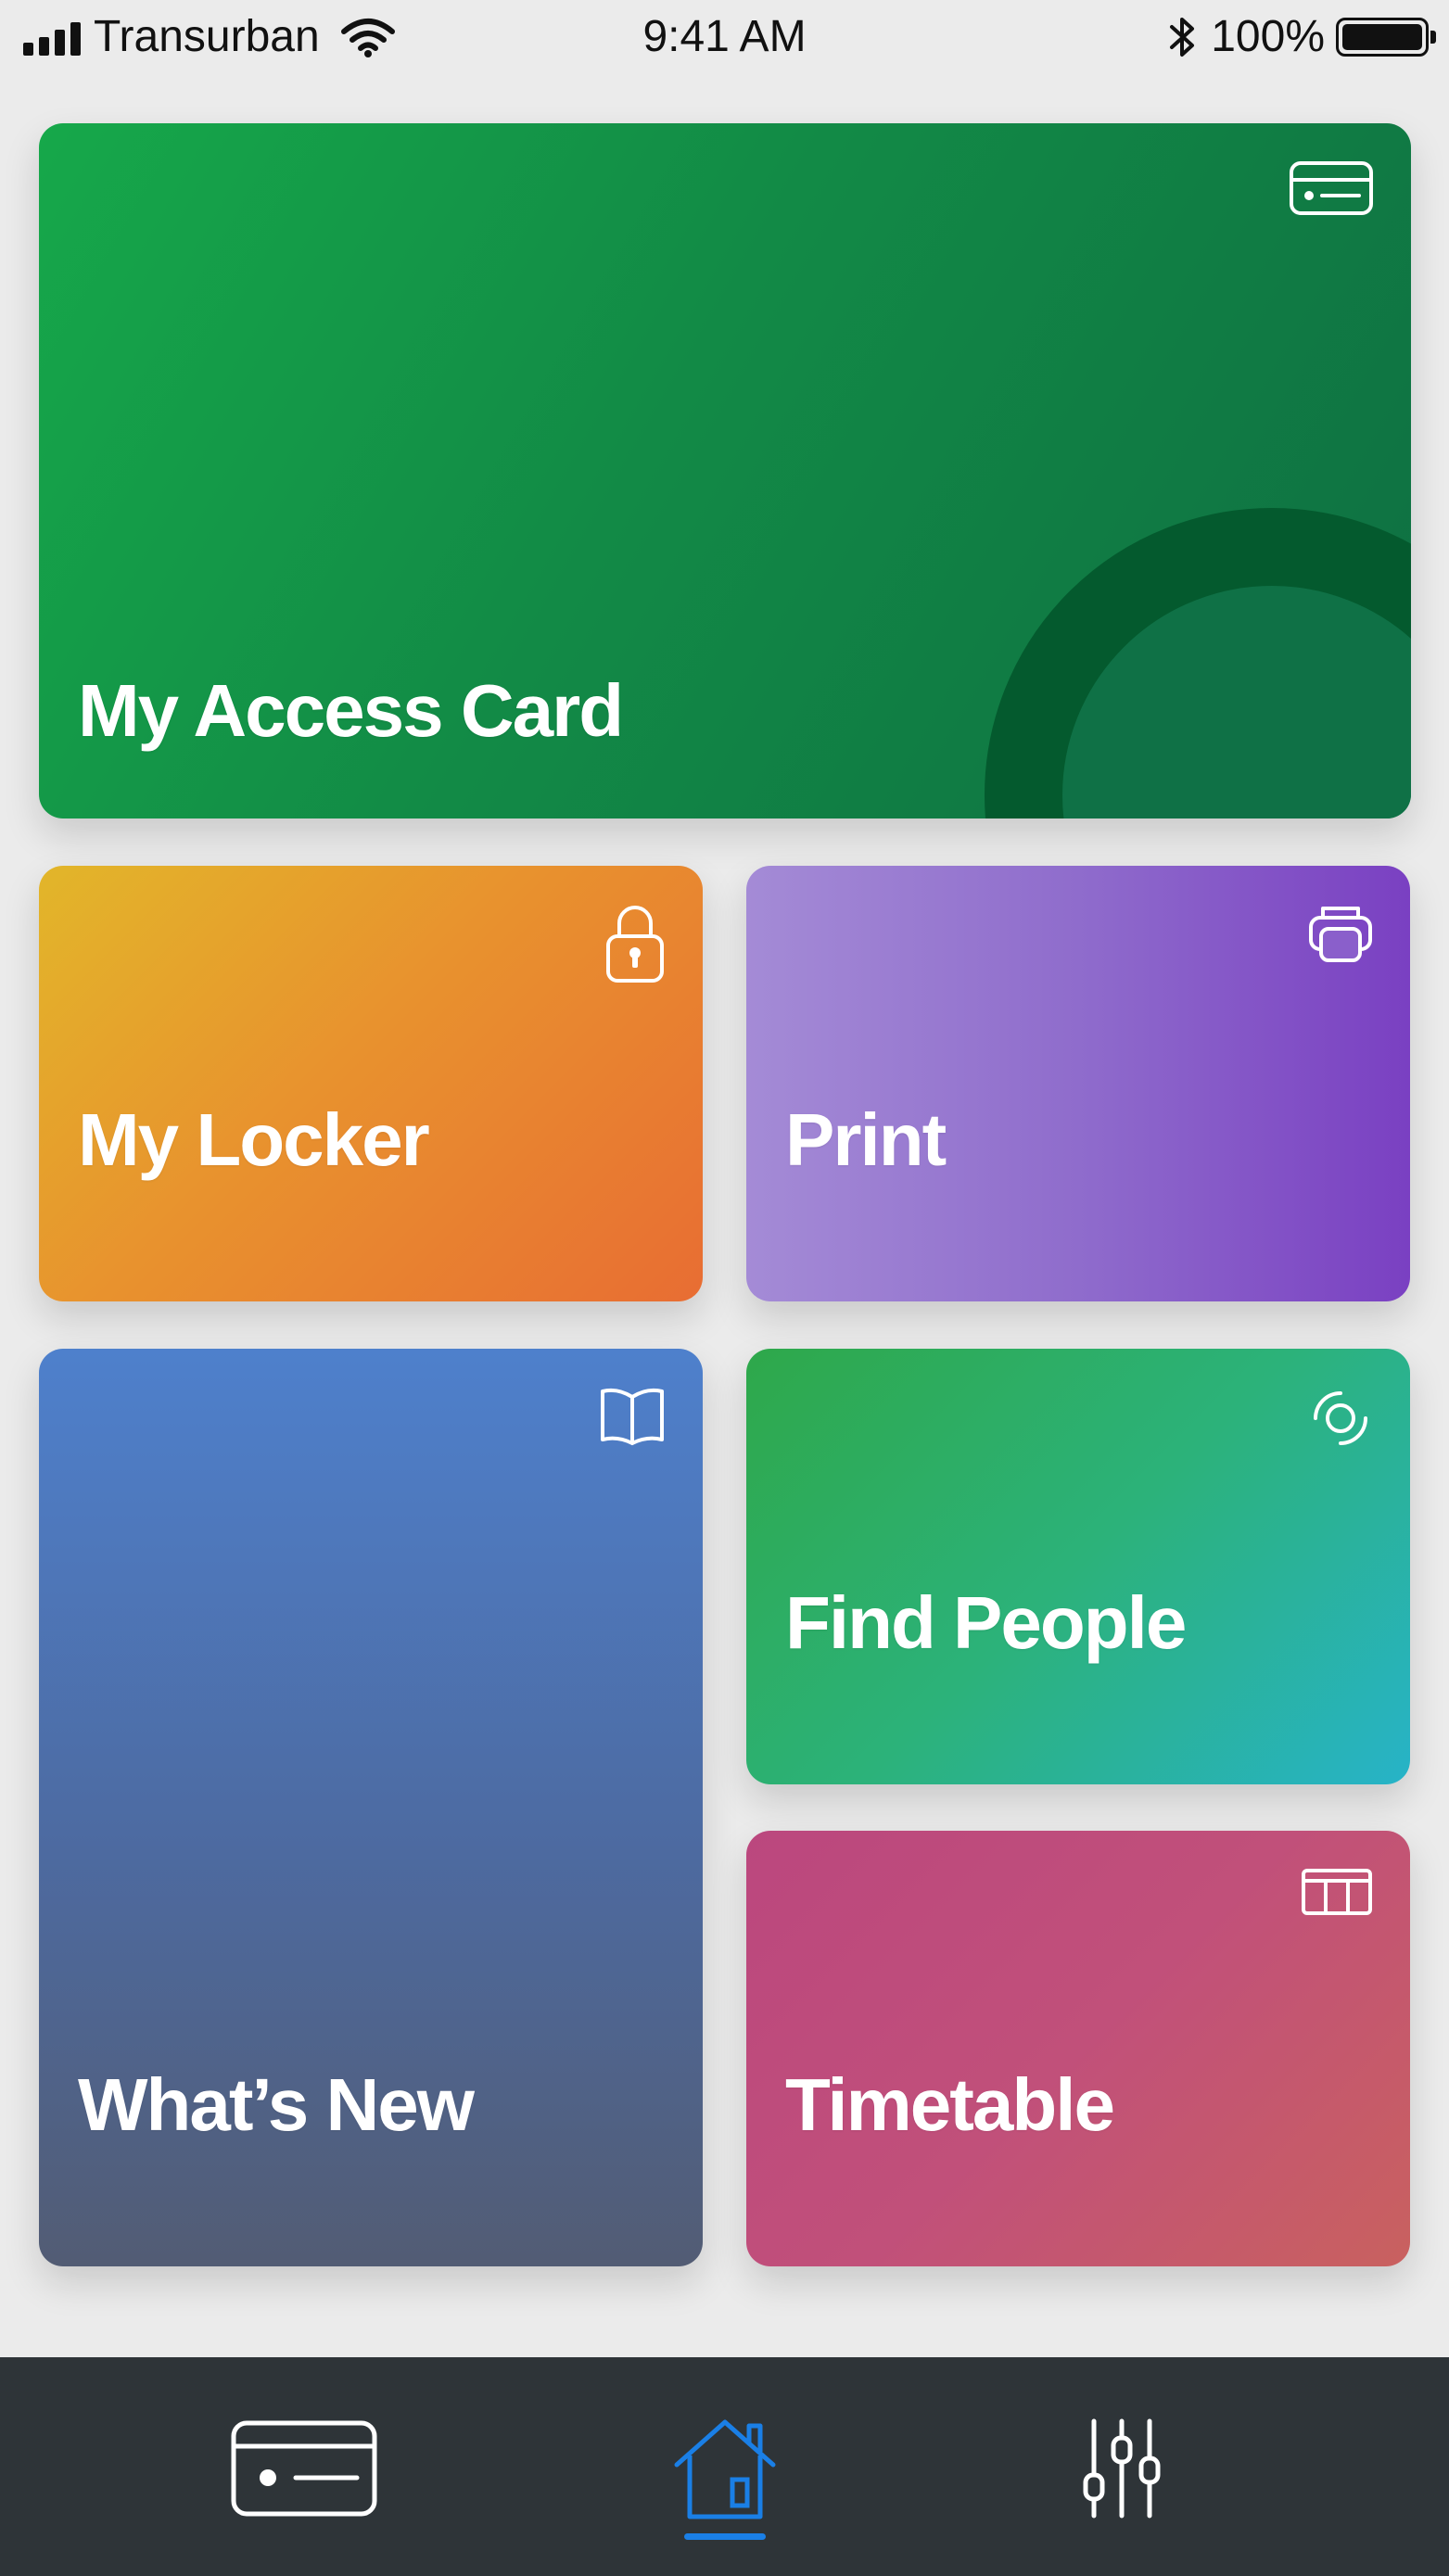 Image resolution: width=1449 pixels, height=2576 pixels. I want to click on tile-label: Find People, so click(986, 1622).